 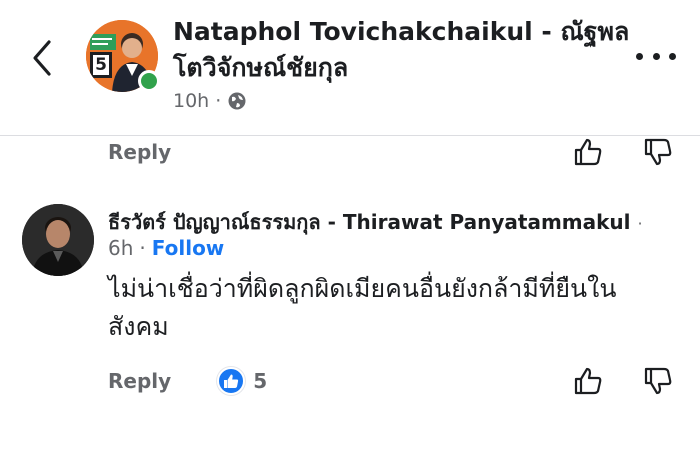 What do you see at coordinates (237, 101) in the screenshot?
I see `globe-icon` at bounding box center [237, 101].